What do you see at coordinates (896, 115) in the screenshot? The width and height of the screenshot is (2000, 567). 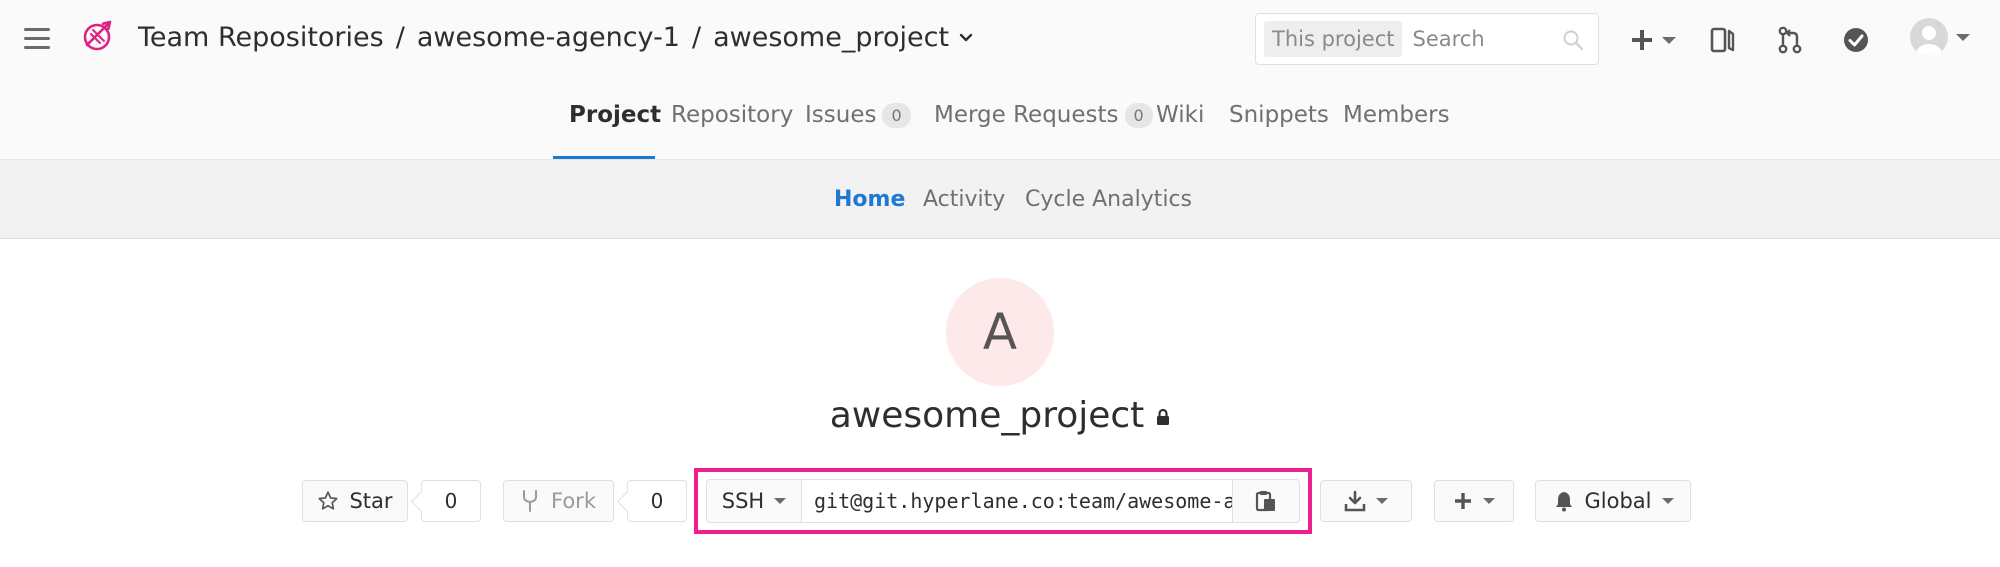 I see `issues-count-badge: 0` at bounding box center [896, 115].